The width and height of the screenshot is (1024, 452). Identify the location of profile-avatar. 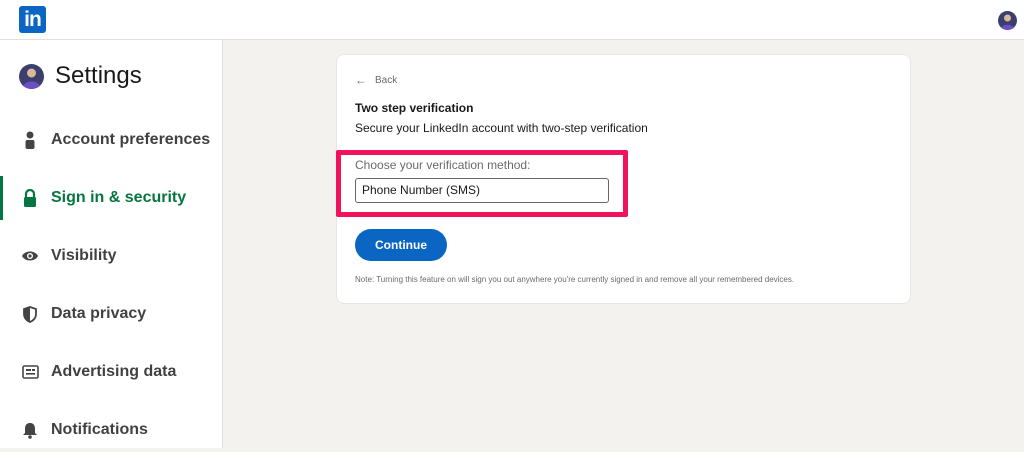
(1007, 20).